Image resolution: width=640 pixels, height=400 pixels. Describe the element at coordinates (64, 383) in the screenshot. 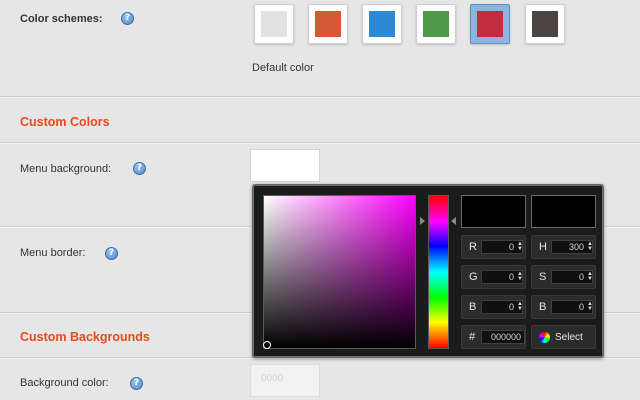

I see `background-color-label: Background color:` at that location.